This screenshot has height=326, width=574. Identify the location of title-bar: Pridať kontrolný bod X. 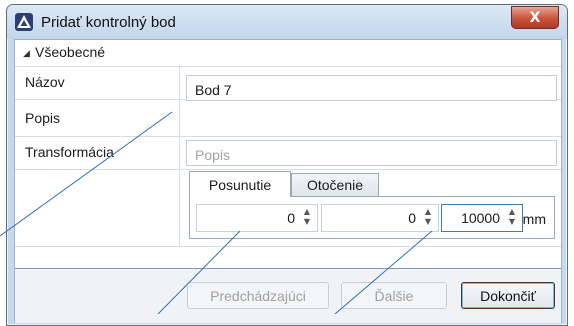
(287, 22).